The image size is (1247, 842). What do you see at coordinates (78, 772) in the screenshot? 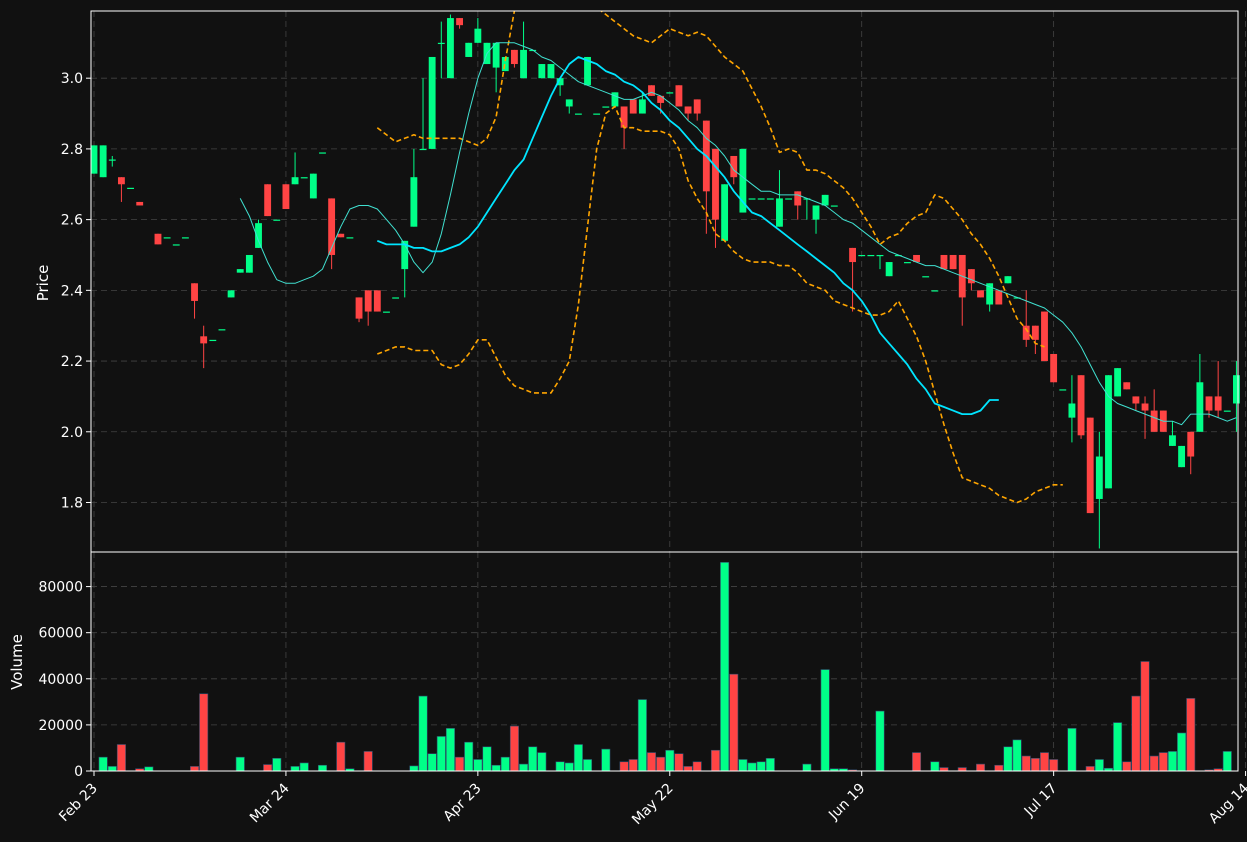
I see `volume-tick-label: 0` at bounding box center [78, 772].